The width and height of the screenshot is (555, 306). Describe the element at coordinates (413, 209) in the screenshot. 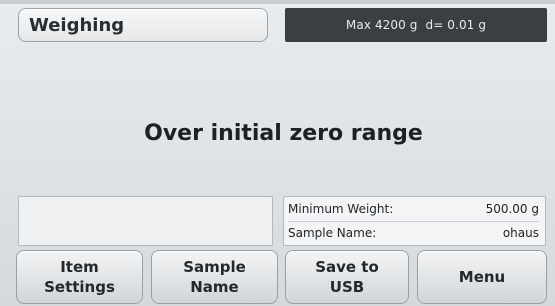

I see `minimum-weight-row: Minimum Weight: 500.00 g` at that location.